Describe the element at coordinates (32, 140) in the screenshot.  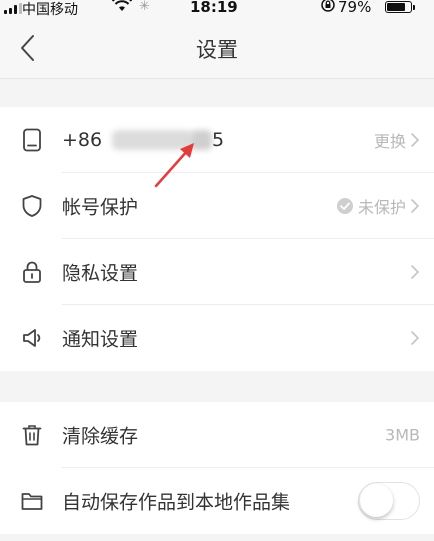
I see `phone-icon` at that location.